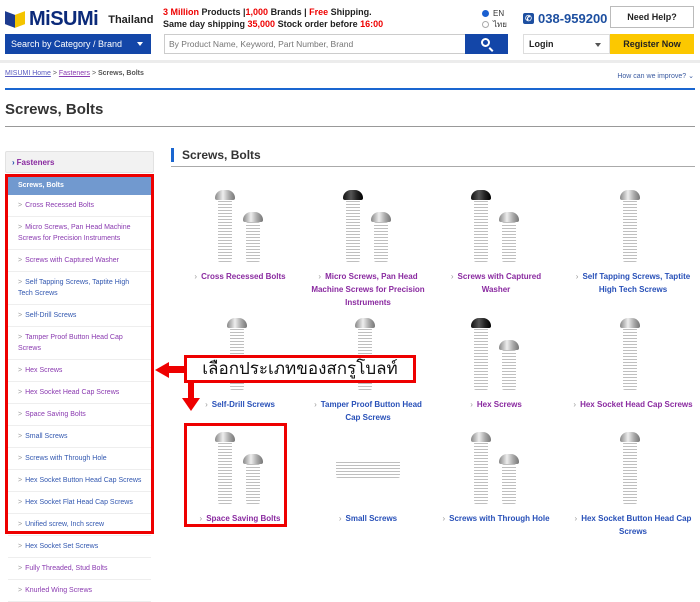 The image size is (700, 602). Describe the element at coordinates (72, 260) in the screenshot. I see `sidebar-item-label: Screws with Captured Washer` at that location.